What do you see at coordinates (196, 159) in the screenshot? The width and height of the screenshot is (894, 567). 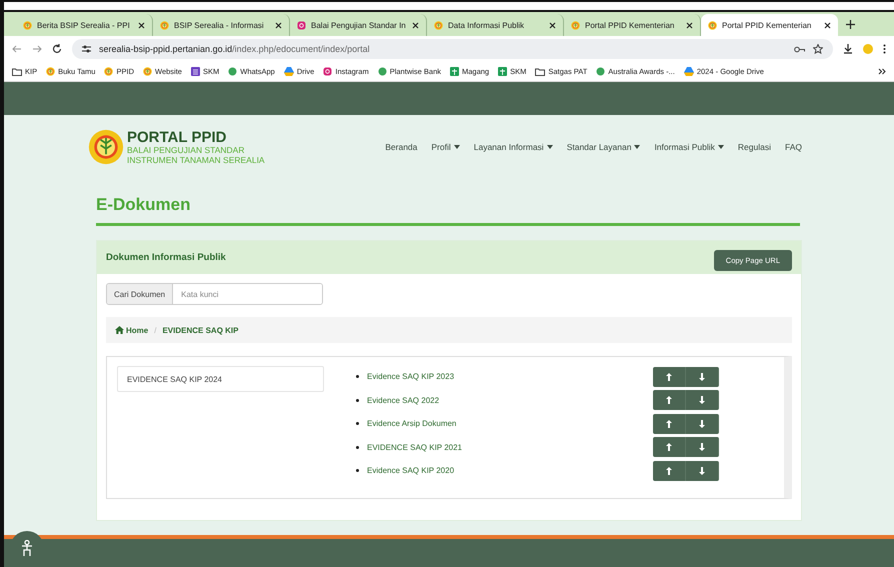 I see `site-subtitle: INSTRUMEN TANAMAN SEREALIA` at bounding box center [196, 159].